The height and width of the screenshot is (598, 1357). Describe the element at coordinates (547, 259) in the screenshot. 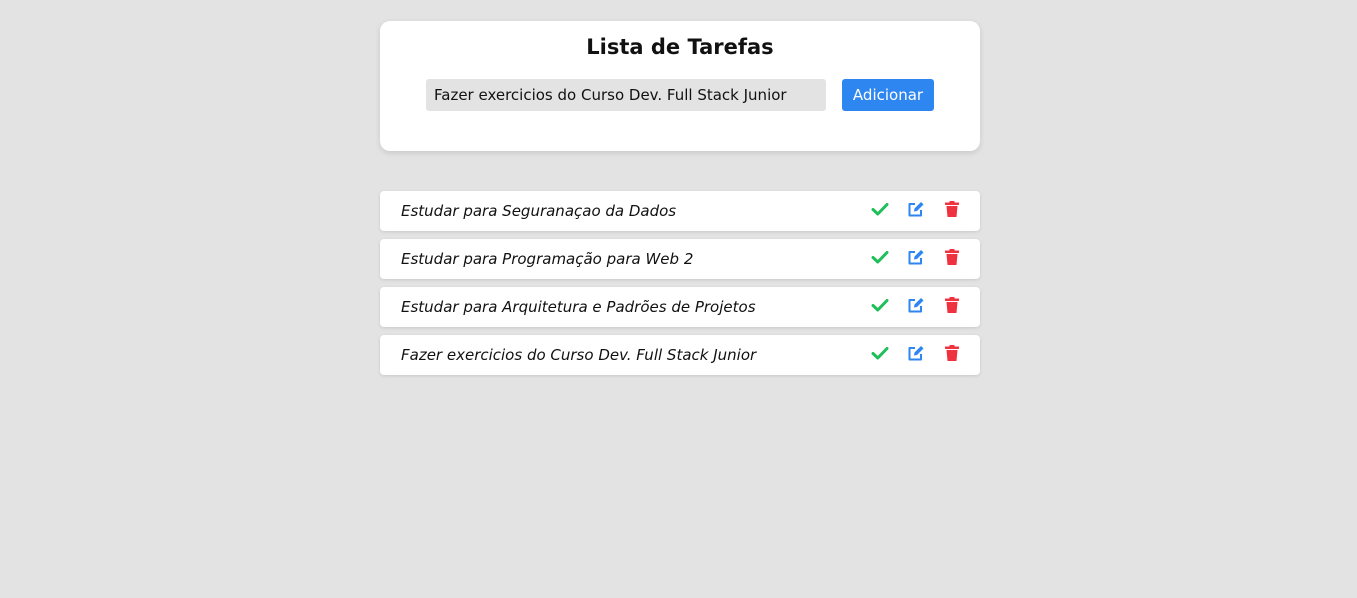

I see `task-text: Estudar para Programação para Web 2` at that location.